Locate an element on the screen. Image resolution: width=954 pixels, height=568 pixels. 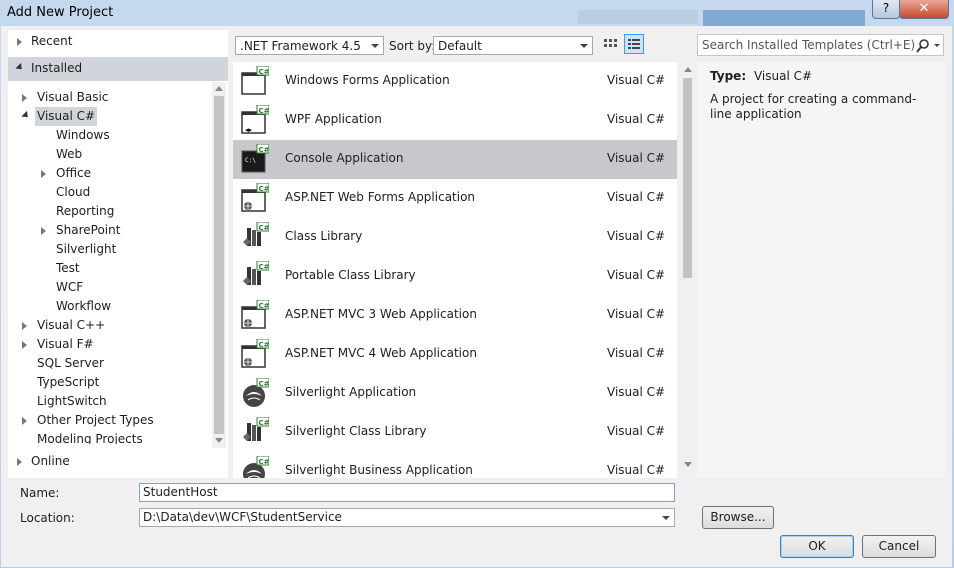
location-label: Location: is located at coordinates (47, 518).